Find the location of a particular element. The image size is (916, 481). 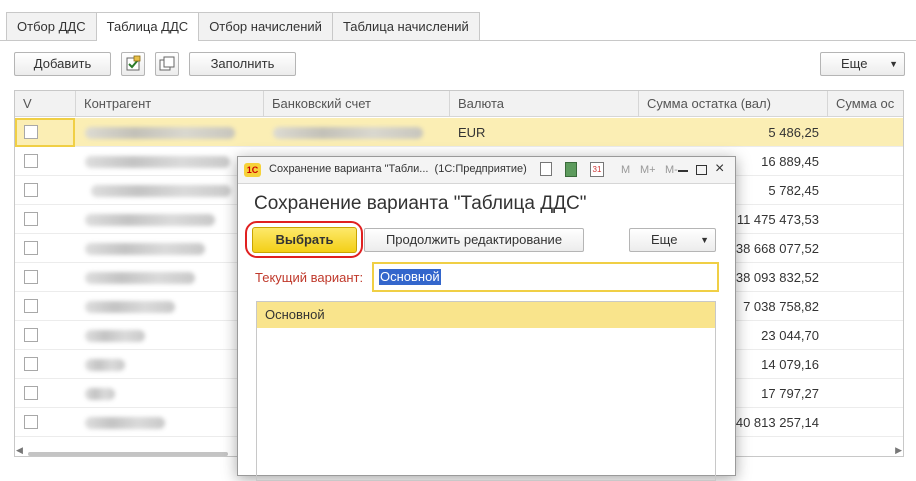

balance-amount: 17 797,27 is located at coordinates (790, 393).